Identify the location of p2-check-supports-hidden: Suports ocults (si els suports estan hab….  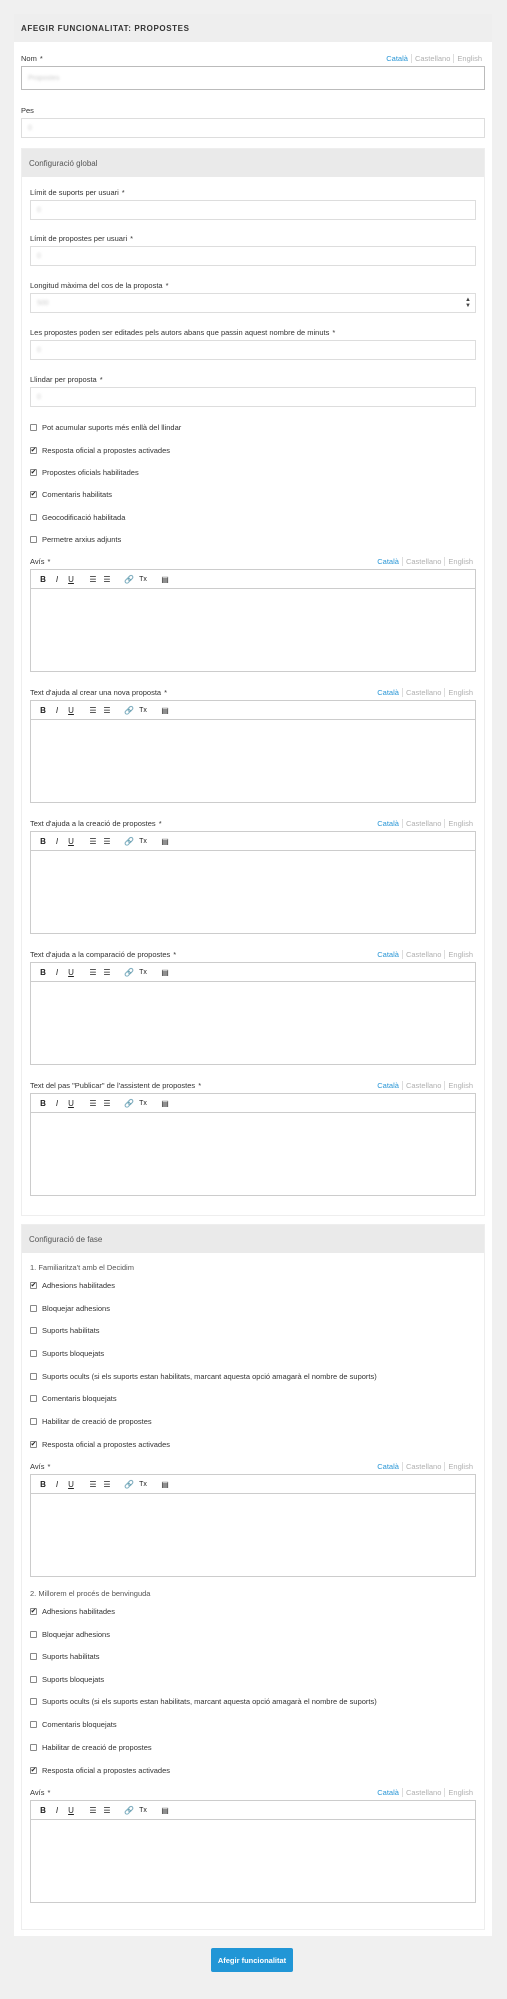
(203, 1701).